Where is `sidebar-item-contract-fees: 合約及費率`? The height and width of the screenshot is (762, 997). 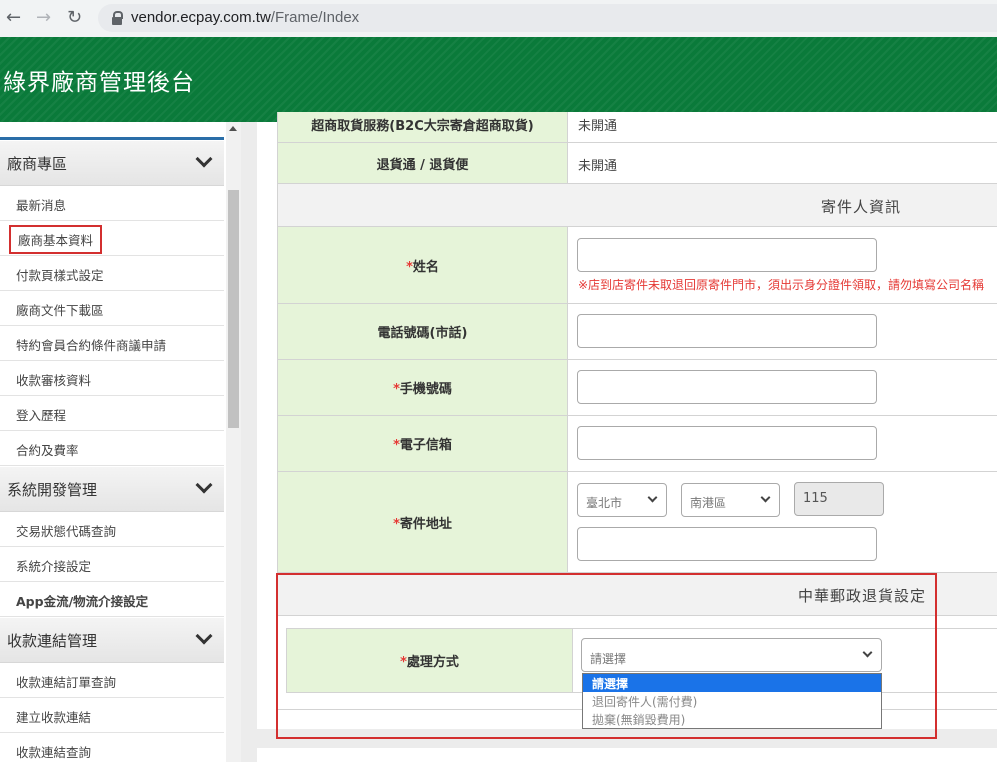 sidebar-item-contract-fees: 合約及費率 is located at coordinates (112, 448).